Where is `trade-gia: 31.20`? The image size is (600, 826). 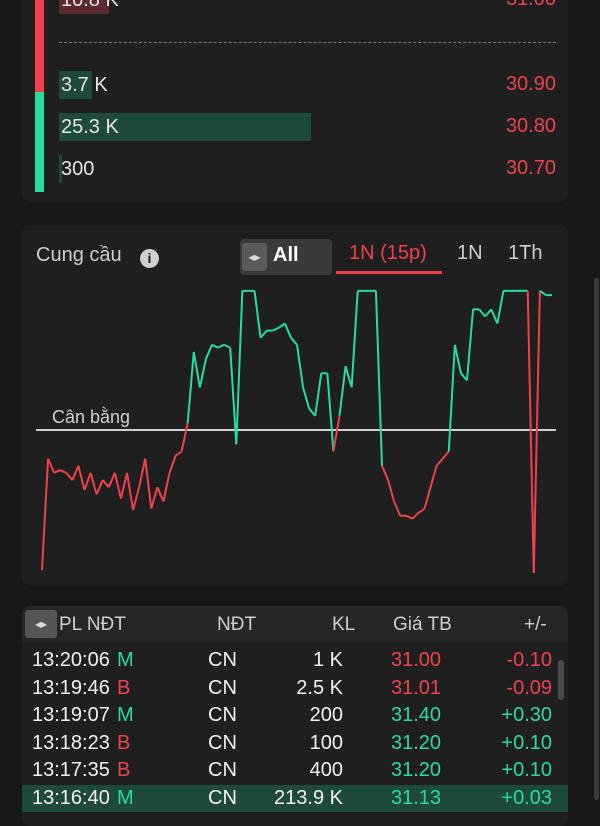 trade-gia: 31.20 is located at coordinates (416, 770).